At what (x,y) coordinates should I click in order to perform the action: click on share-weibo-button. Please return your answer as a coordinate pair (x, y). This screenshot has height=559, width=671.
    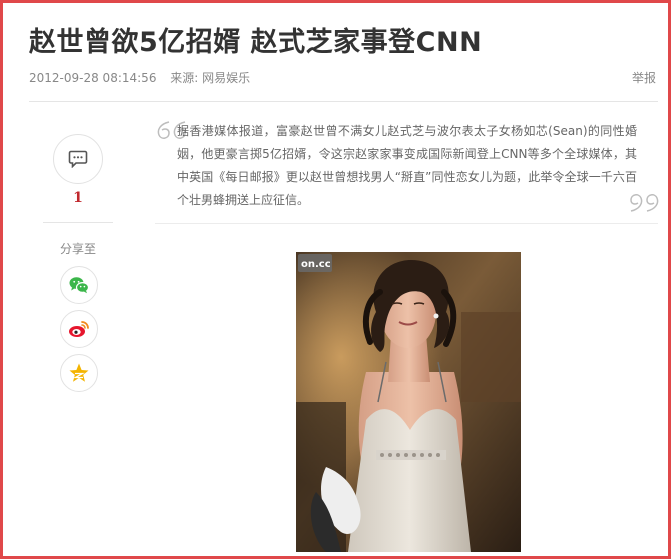
    Looking at the image, I should click on (79, 329).